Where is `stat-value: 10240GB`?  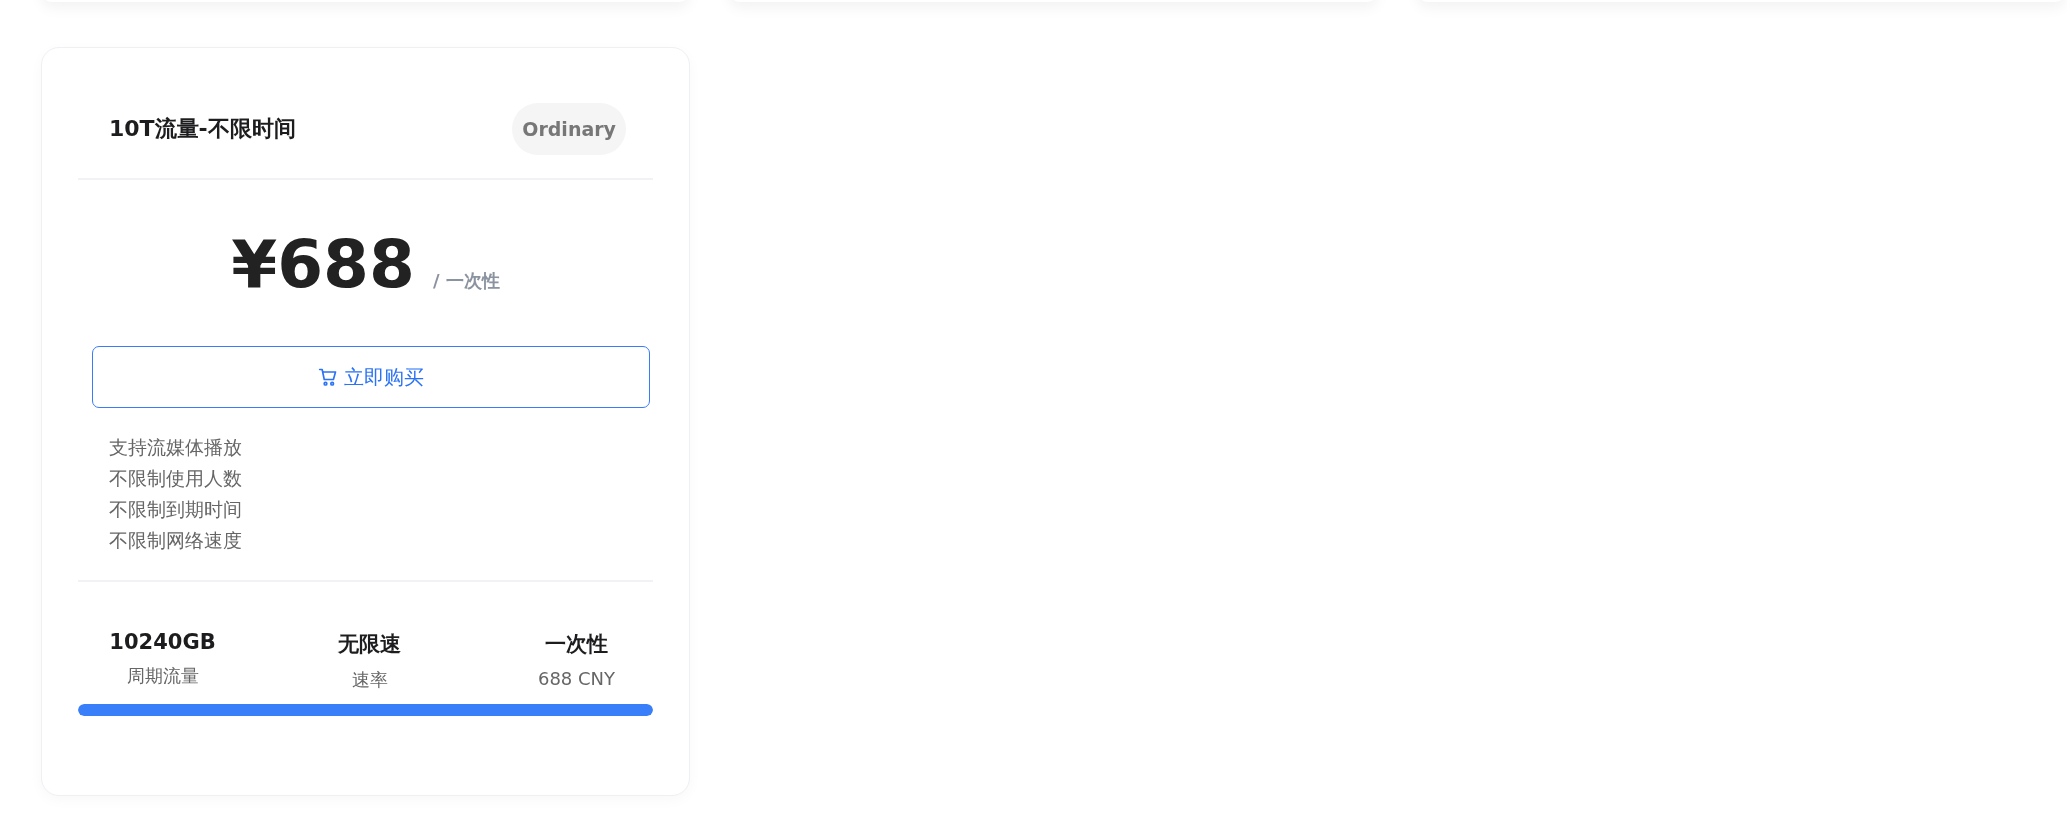
stat-value: 10240GB is located at coordinates (162, 642).